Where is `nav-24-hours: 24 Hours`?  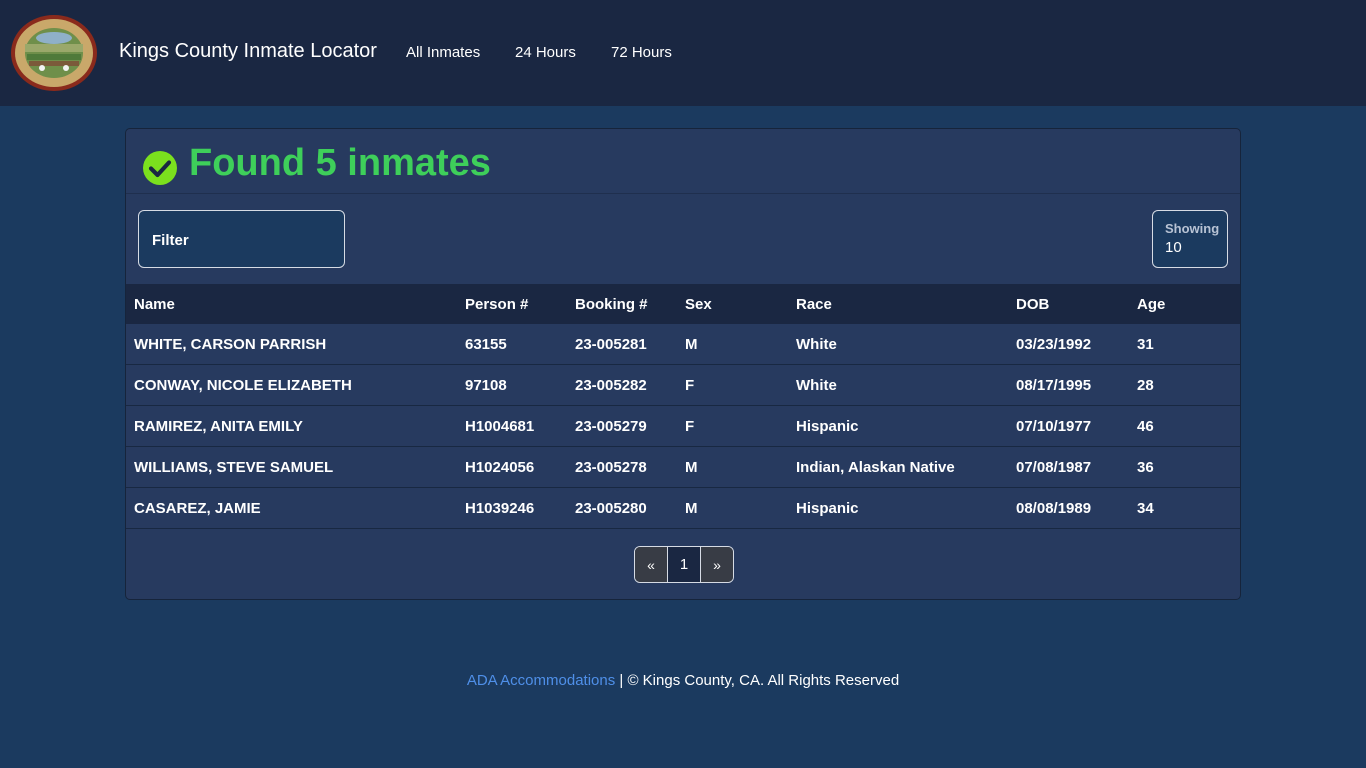 nav-24-hours: 24 Hours is located at coordinates (545, 53).